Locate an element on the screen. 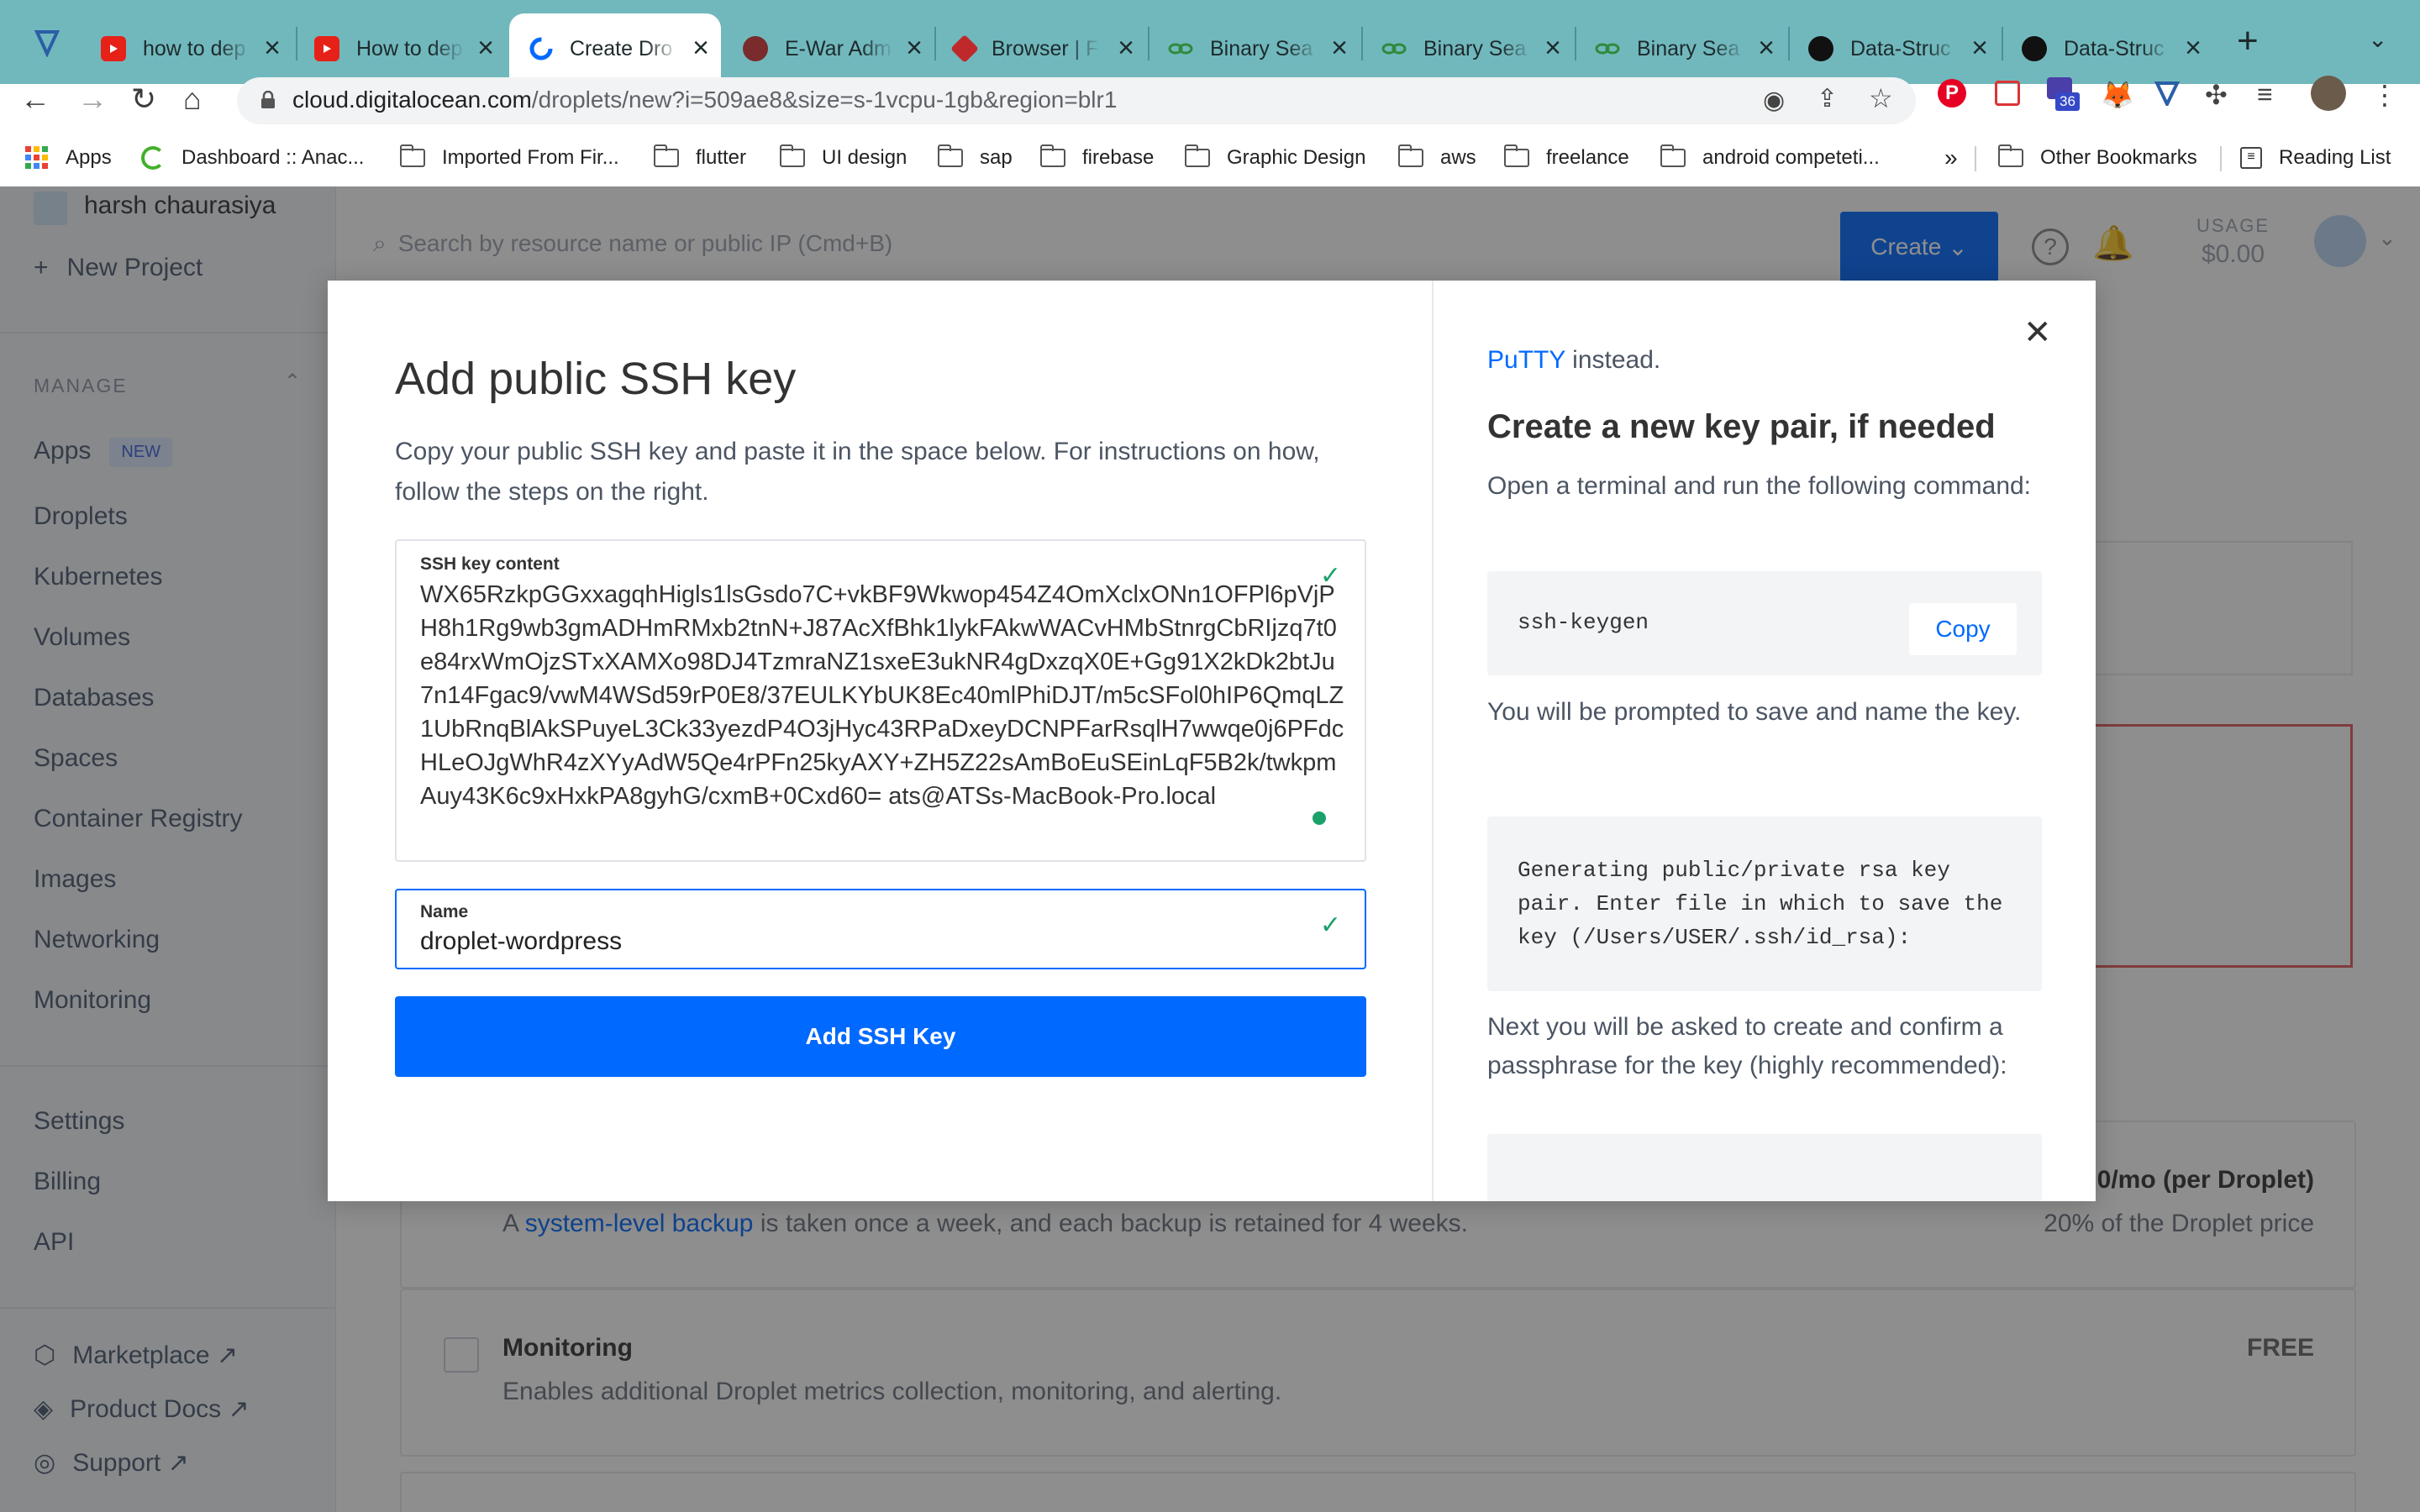 Image resolution: width=2420 pixels, height=1512 pixels. tab-title: Binary Sea is located at coordinates (1688, 48).